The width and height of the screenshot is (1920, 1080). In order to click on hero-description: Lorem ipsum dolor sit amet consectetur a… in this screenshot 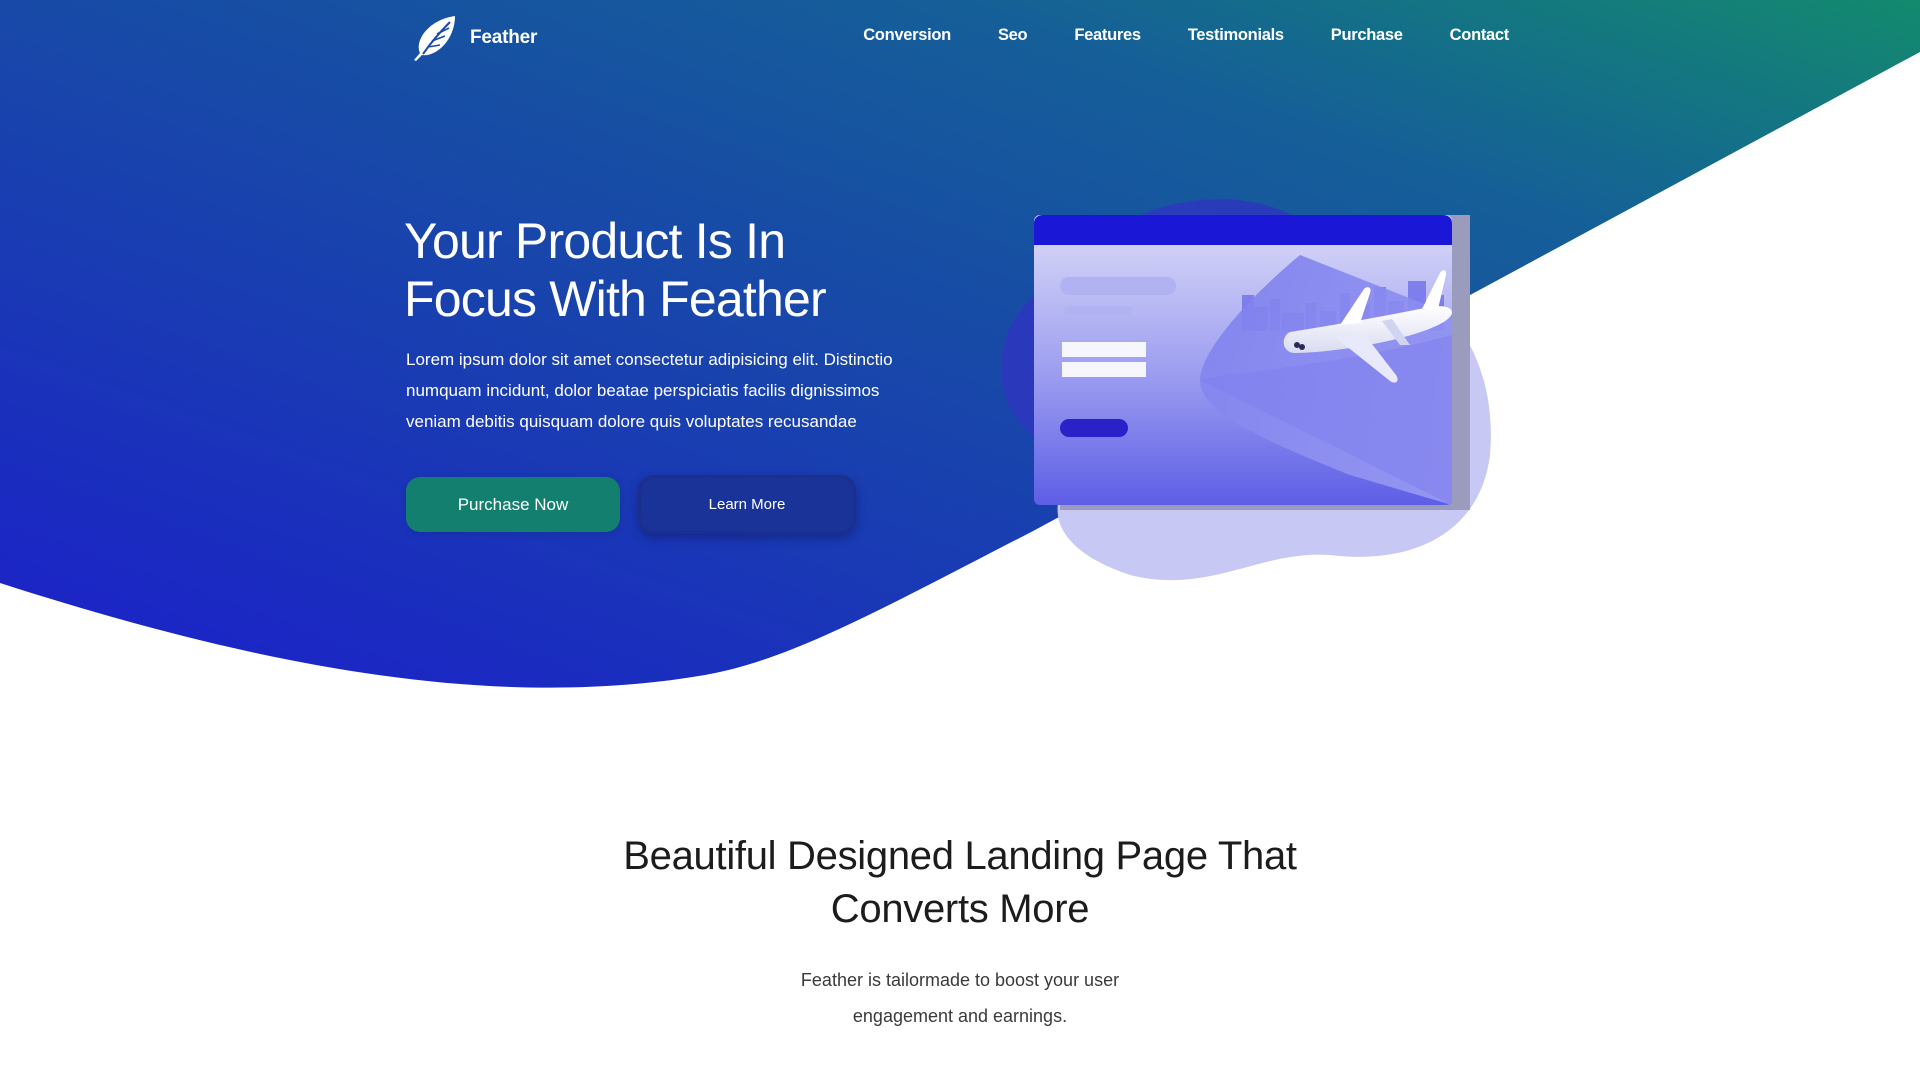, I will do `click(649, 390)`.